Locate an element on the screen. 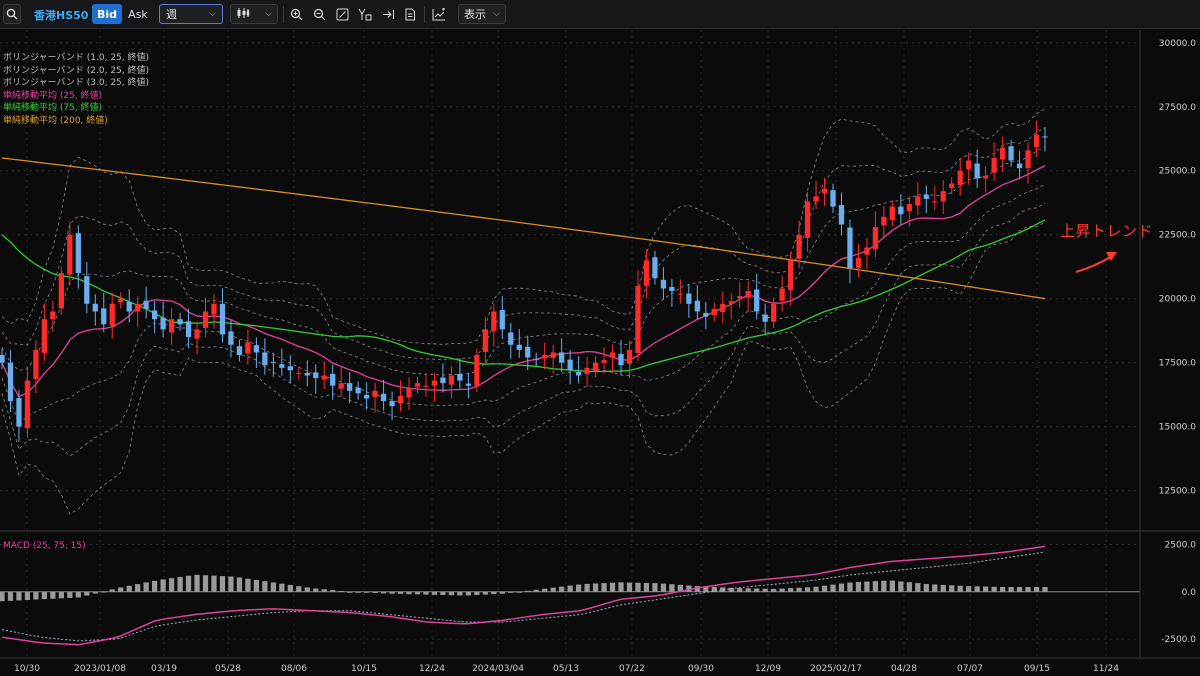 This screenshot has height=676, width=1200. legend-sma75: 単純移動平均 (75, 終値) is located at coordinates (76, 108).